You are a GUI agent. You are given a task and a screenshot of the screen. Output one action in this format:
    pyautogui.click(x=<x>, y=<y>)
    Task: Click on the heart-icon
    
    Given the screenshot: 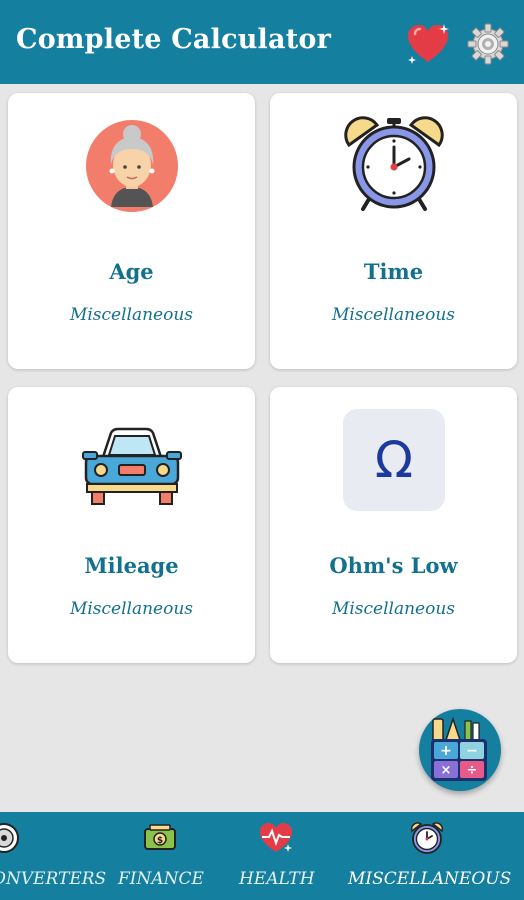 What is the action you would take?
    pyautogui.click(x=276, y=837)
    